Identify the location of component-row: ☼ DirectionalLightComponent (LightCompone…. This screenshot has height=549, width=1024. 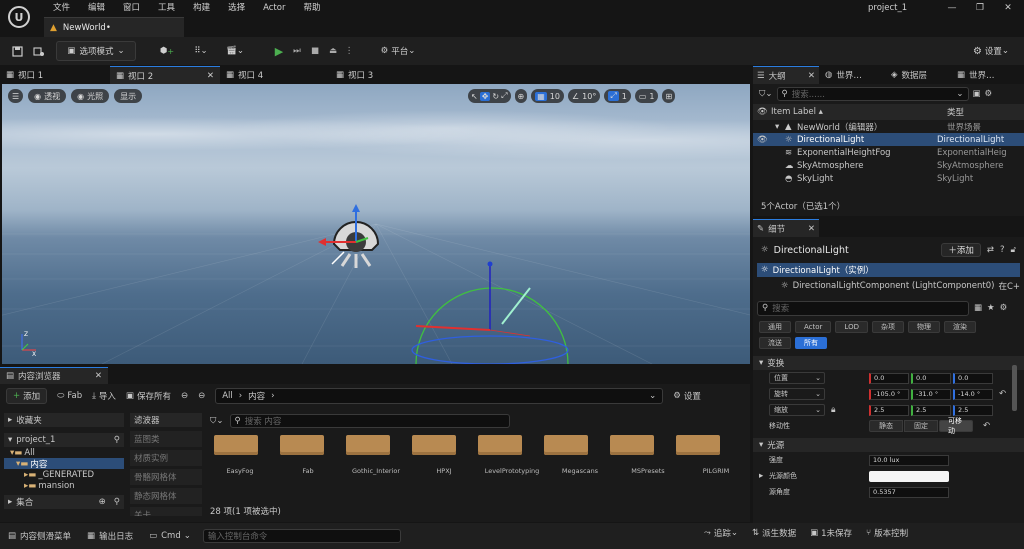
(888, 286).